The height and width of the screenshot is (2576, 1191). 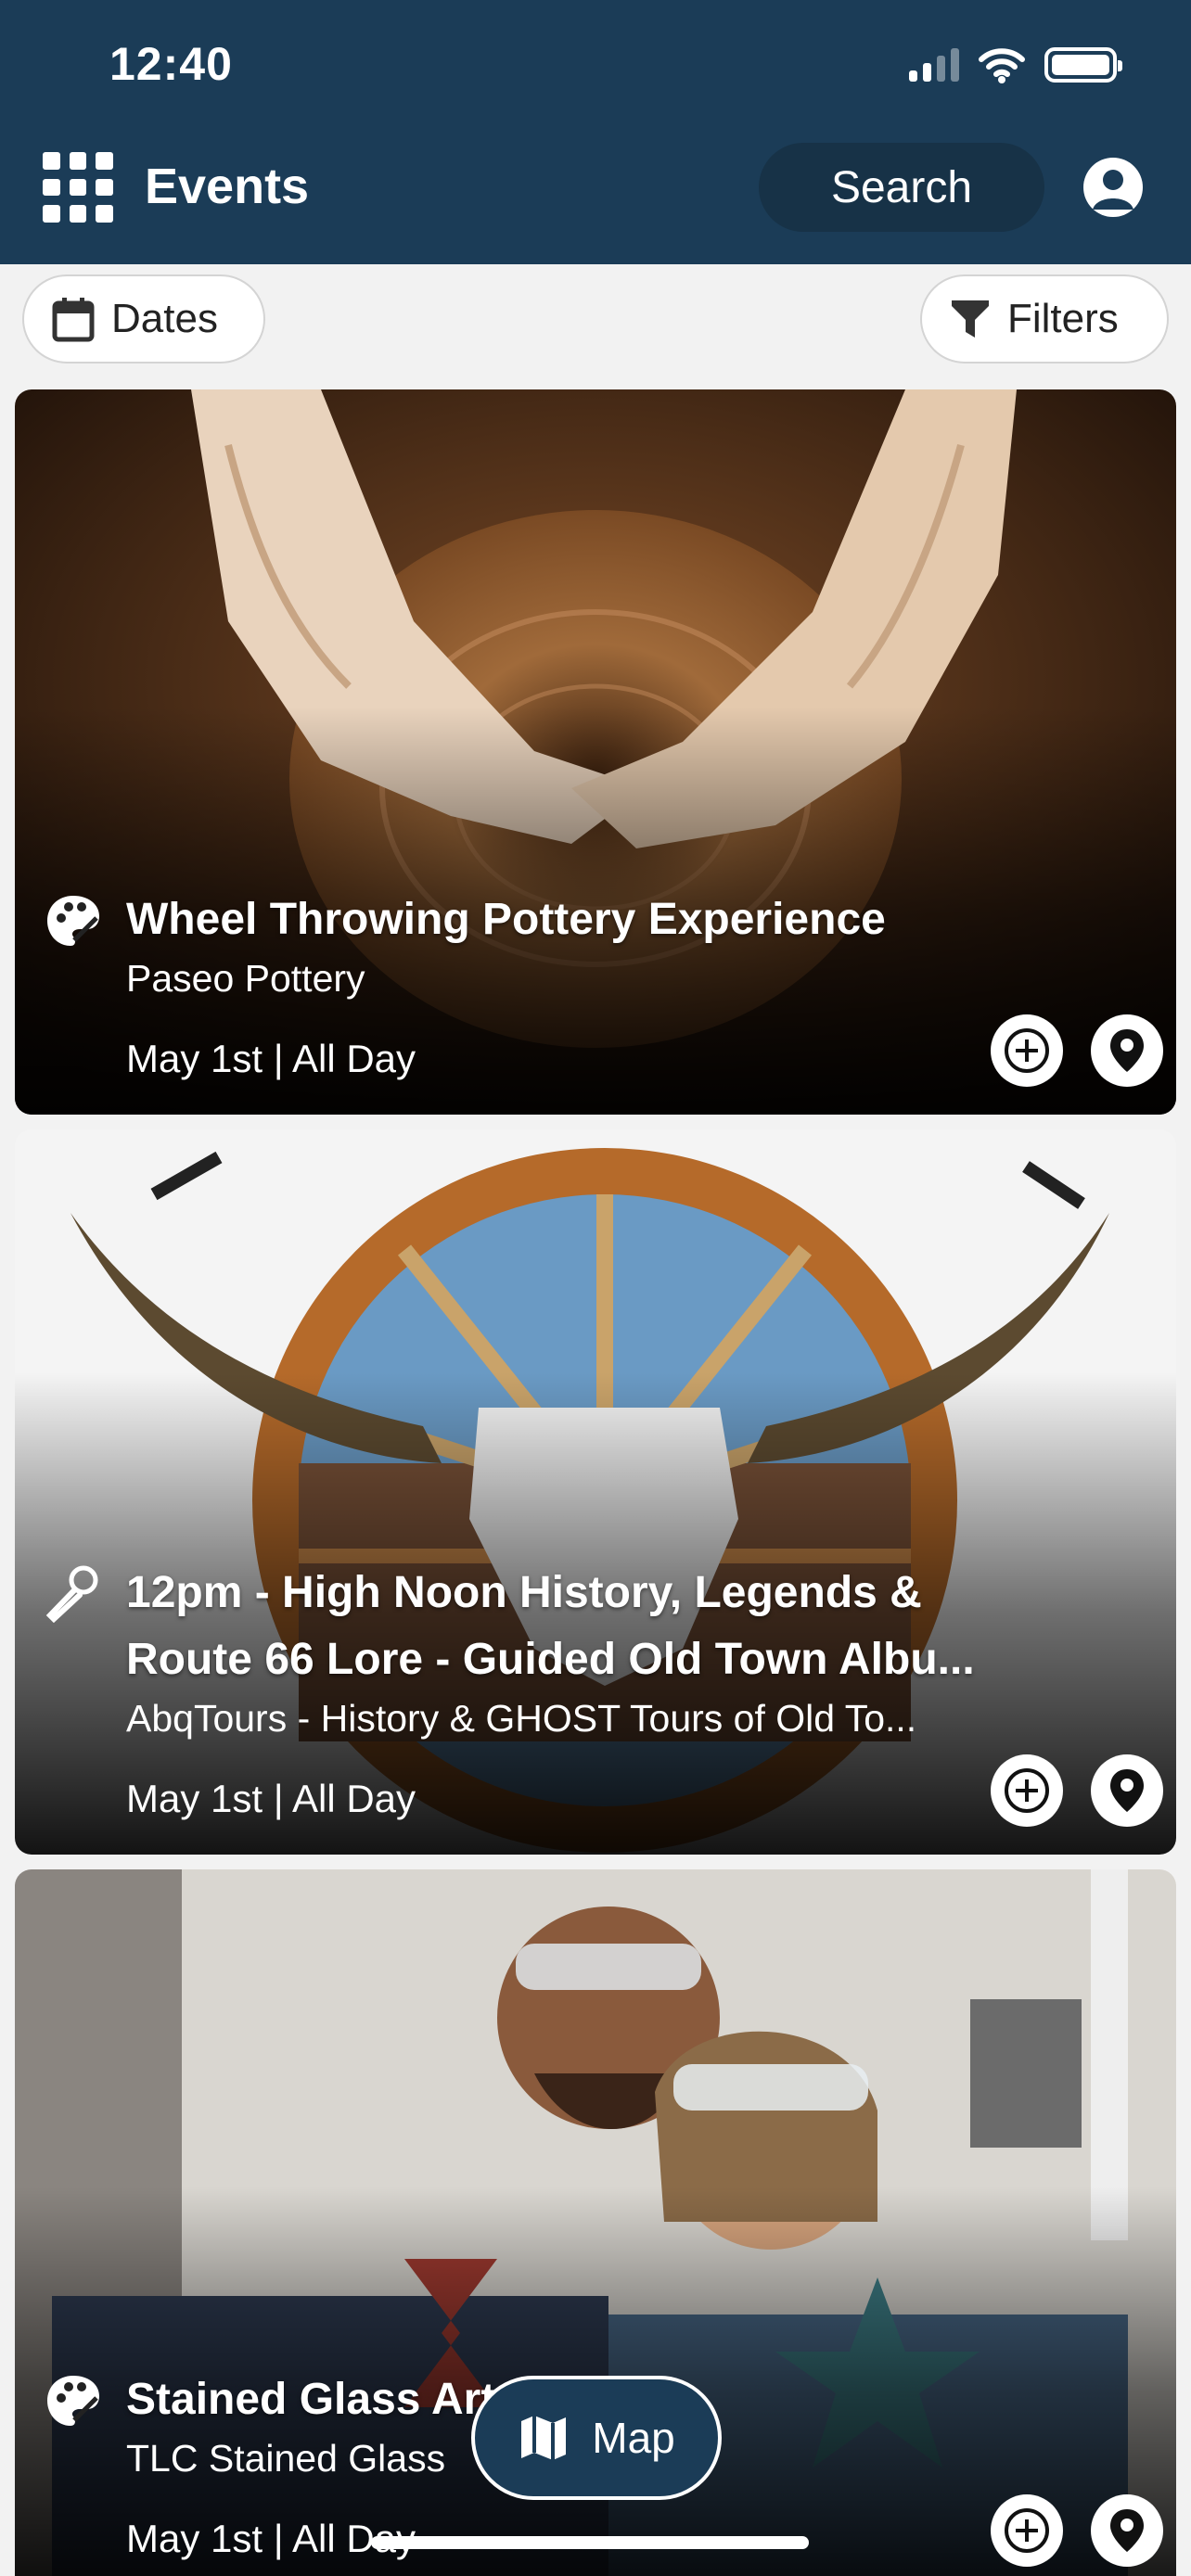 I want to click on wifi-icon, so click(x=1002, y=66).